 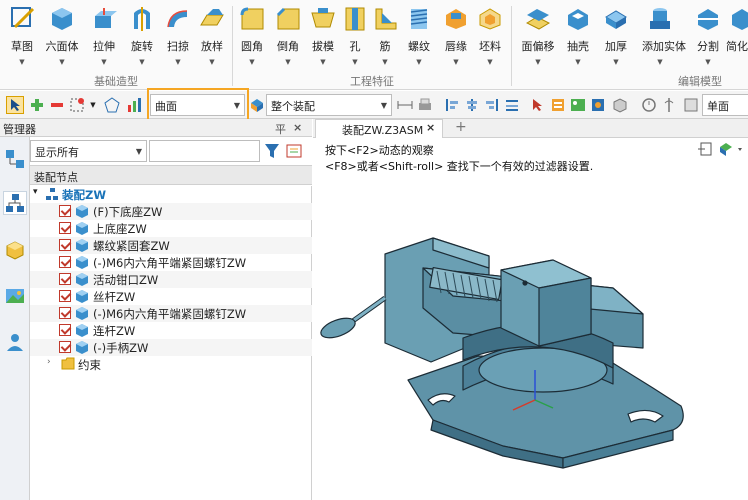 What do you see at coordinates (578, 37) in the screenshot?
I see `shell-button: 抽壳 ▼` at bounding box center [578, 37].